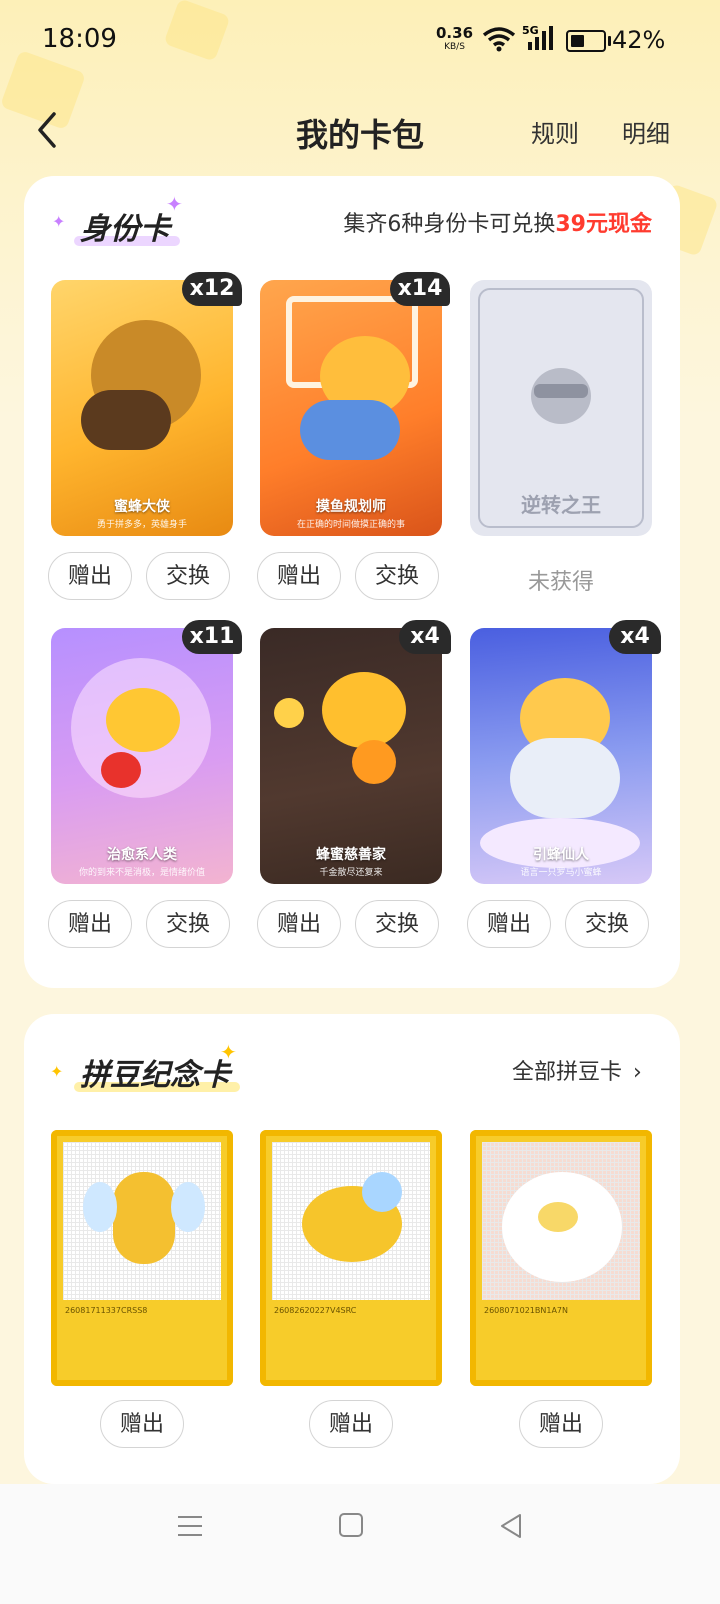 Image resolution: width=720 pixels, height=1604 pixels. I want to click on pindou-card: 26081711337CRSS8, so click(142, 1258).